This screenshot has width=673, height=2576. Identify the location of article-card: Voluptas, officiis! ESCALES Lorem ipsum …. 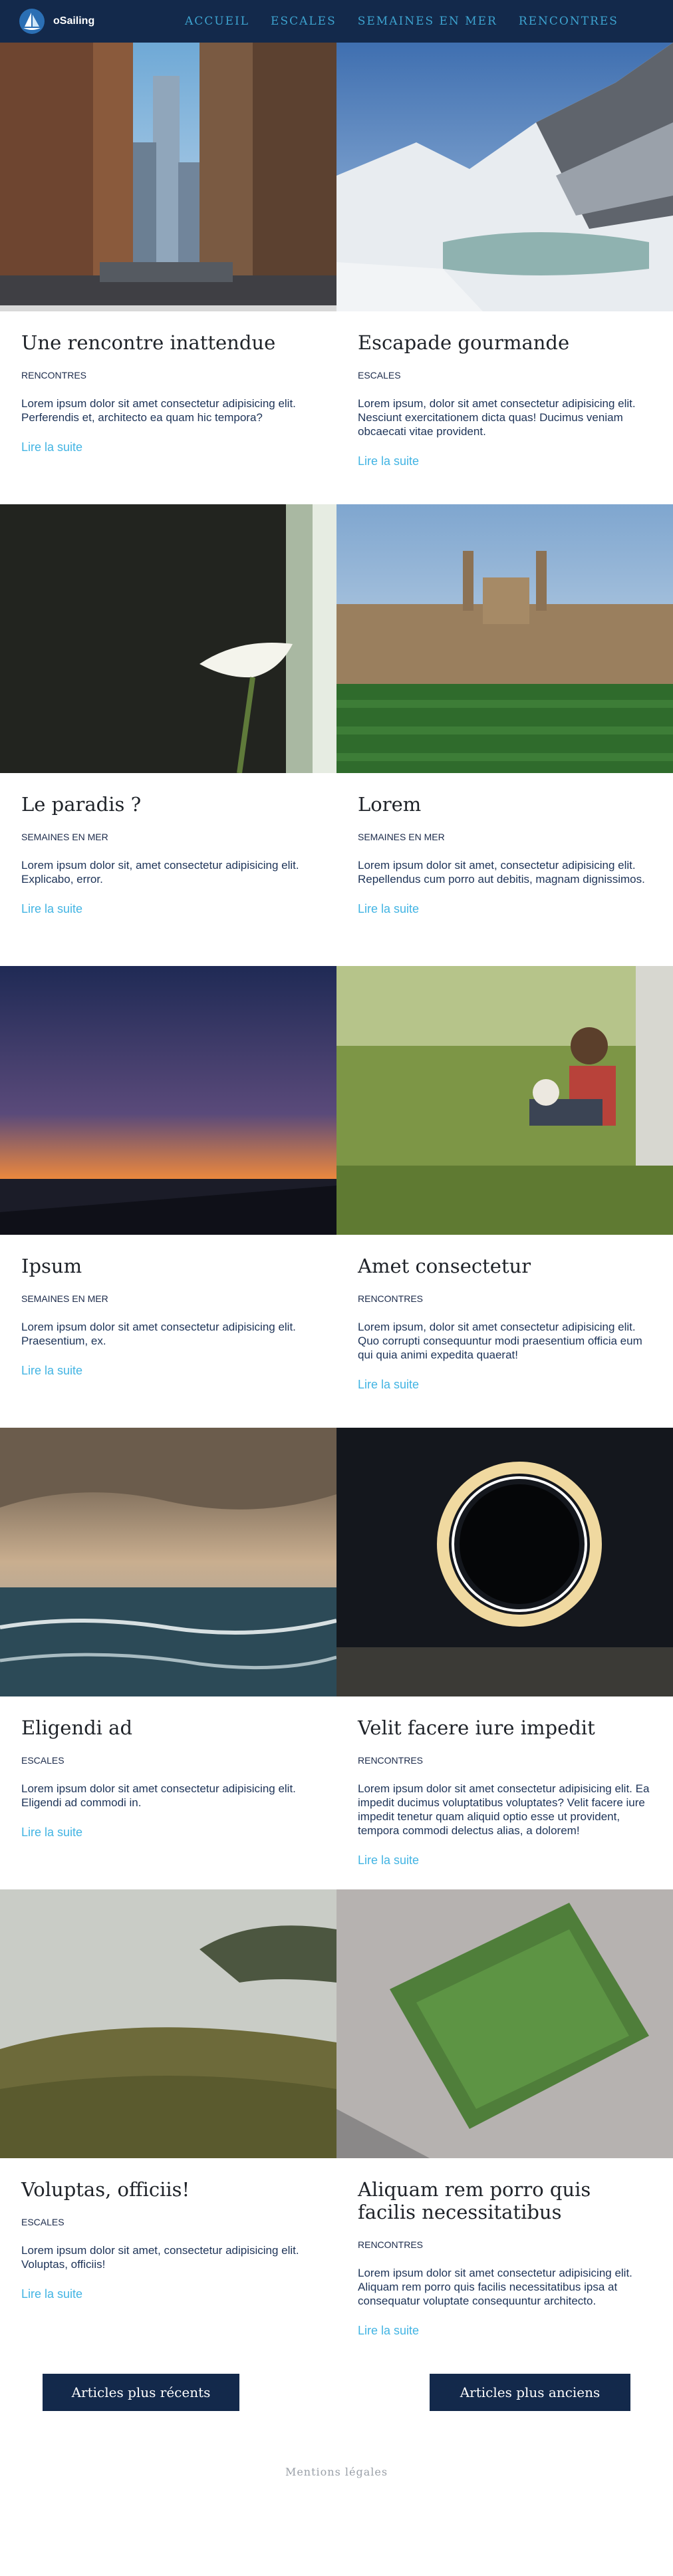
(168, 2120).